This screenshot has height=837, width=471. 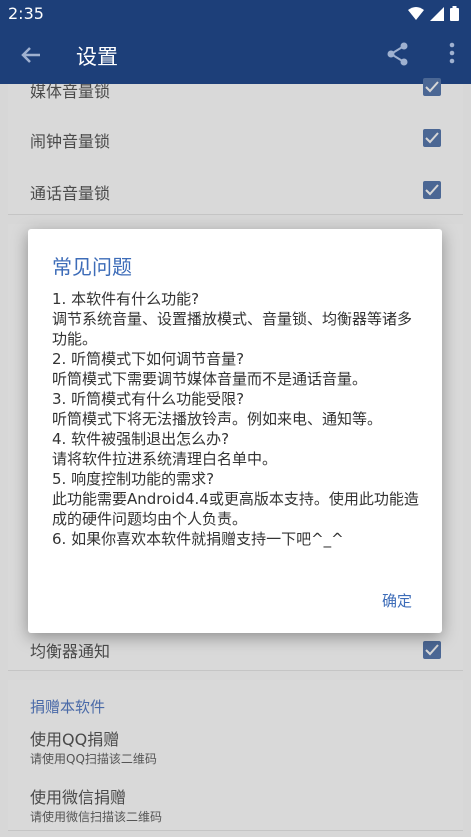 I want to click on wifi-icon, so click(x=416, y=15).